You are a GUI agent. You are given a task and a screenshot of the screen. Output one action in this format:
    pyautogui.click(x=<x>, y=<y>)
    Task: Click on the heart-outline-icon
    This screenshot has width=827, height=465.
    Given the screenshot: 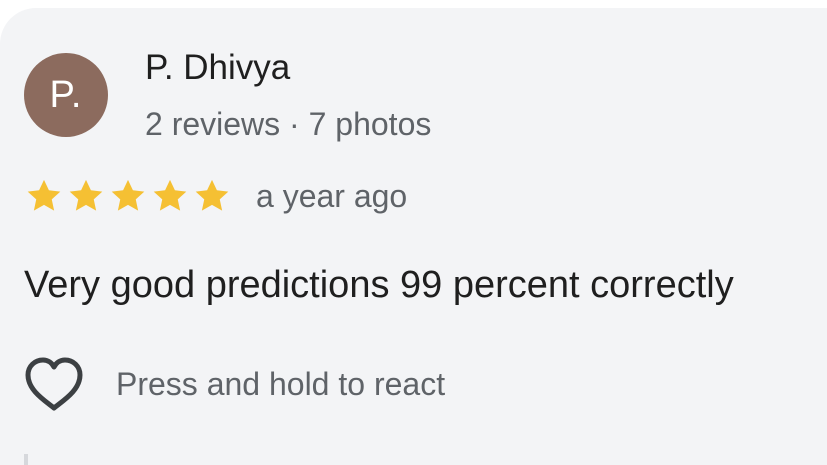 What is the action you would take?
    pyautogui.click(x=54, y=384)
    